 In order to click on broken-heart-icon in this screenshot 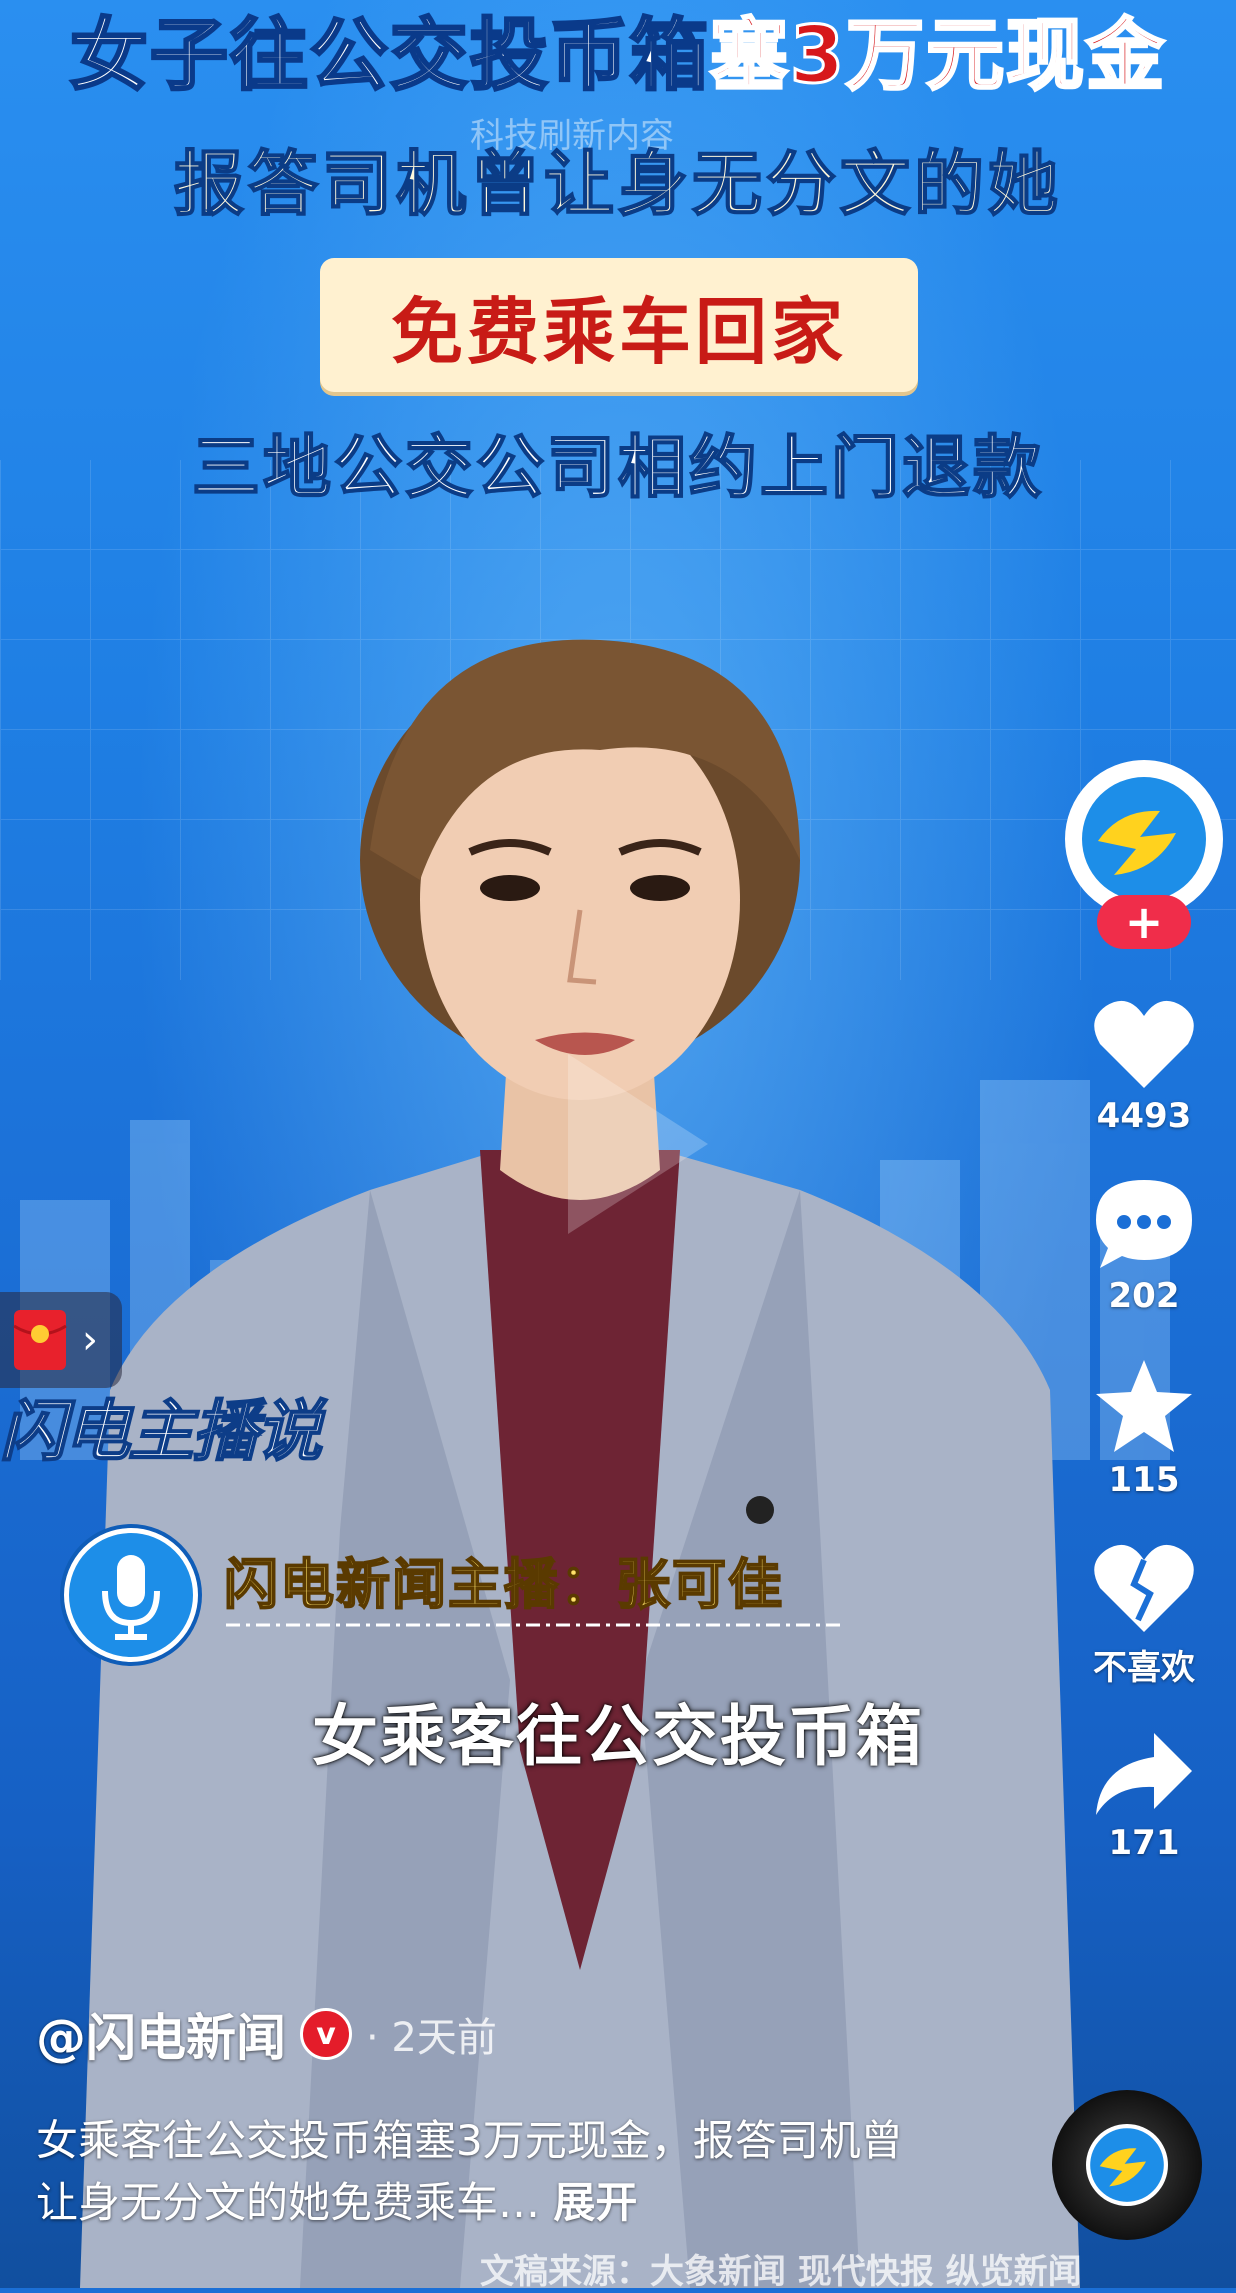, I will do `click(1144, 1588)`.